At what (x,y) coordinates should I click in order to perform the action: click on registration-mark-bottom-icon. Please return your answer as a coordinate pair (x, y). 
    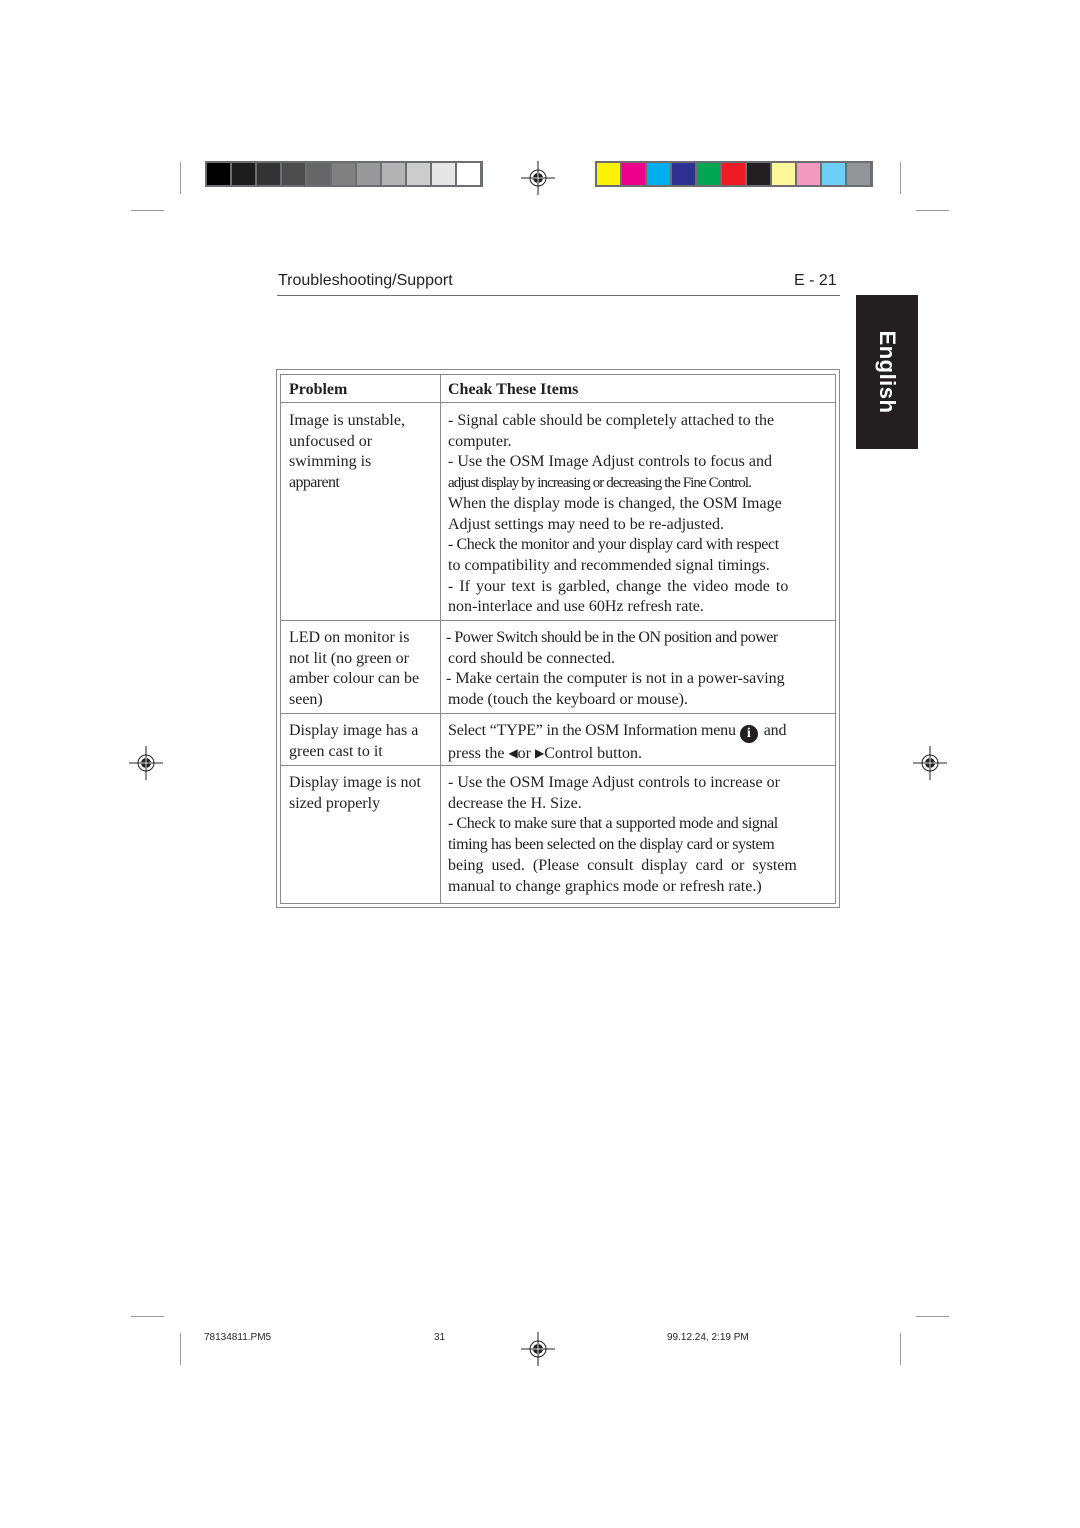
    Looking at the image, I should click on (538, 1349).